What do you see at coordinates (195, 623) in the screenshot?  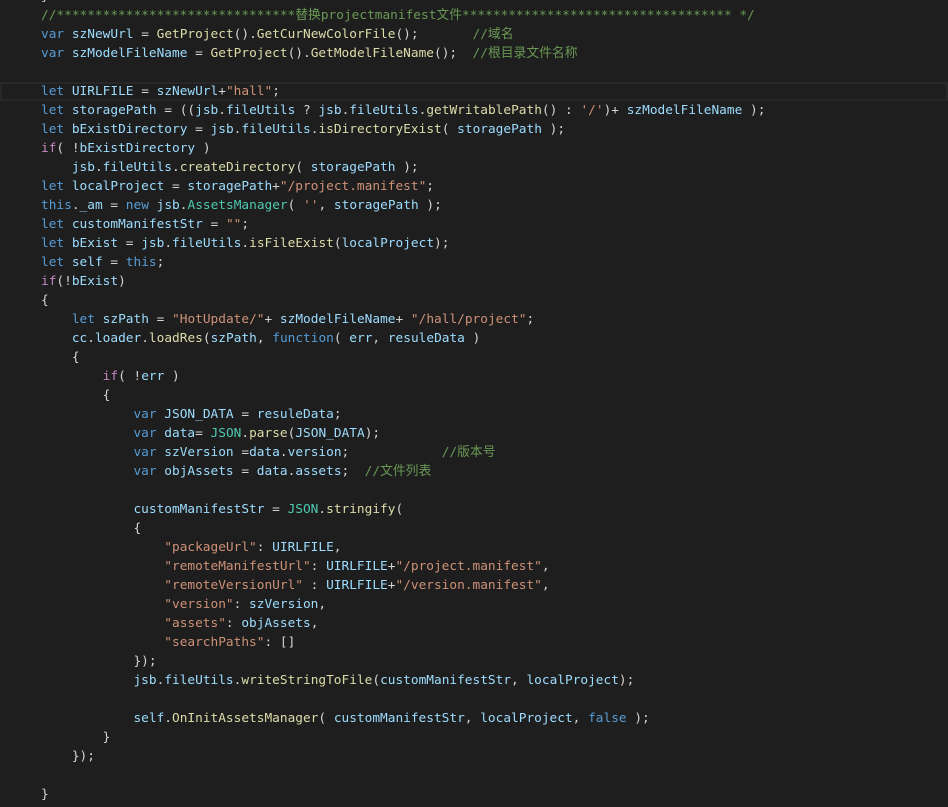 I see `code-string: "assets"` at bounding box center [195, 623].